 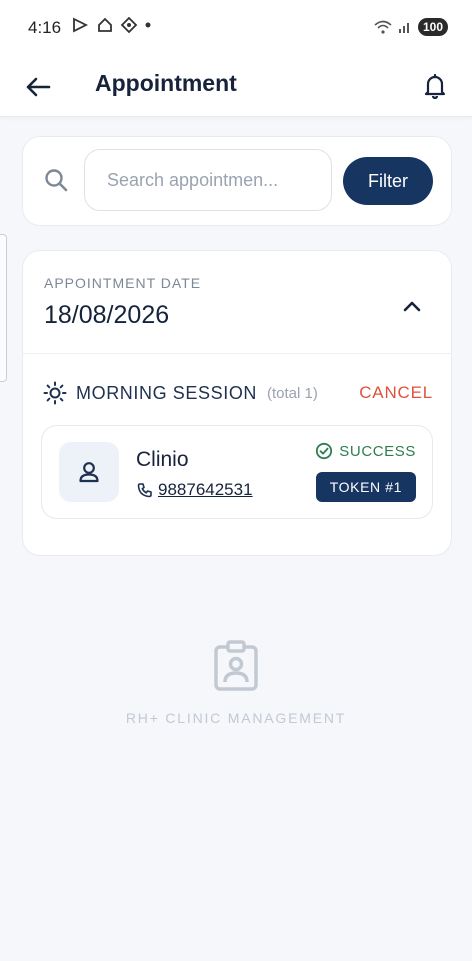 I want to click on status-time: 4:16, so click(x=45, y=27).